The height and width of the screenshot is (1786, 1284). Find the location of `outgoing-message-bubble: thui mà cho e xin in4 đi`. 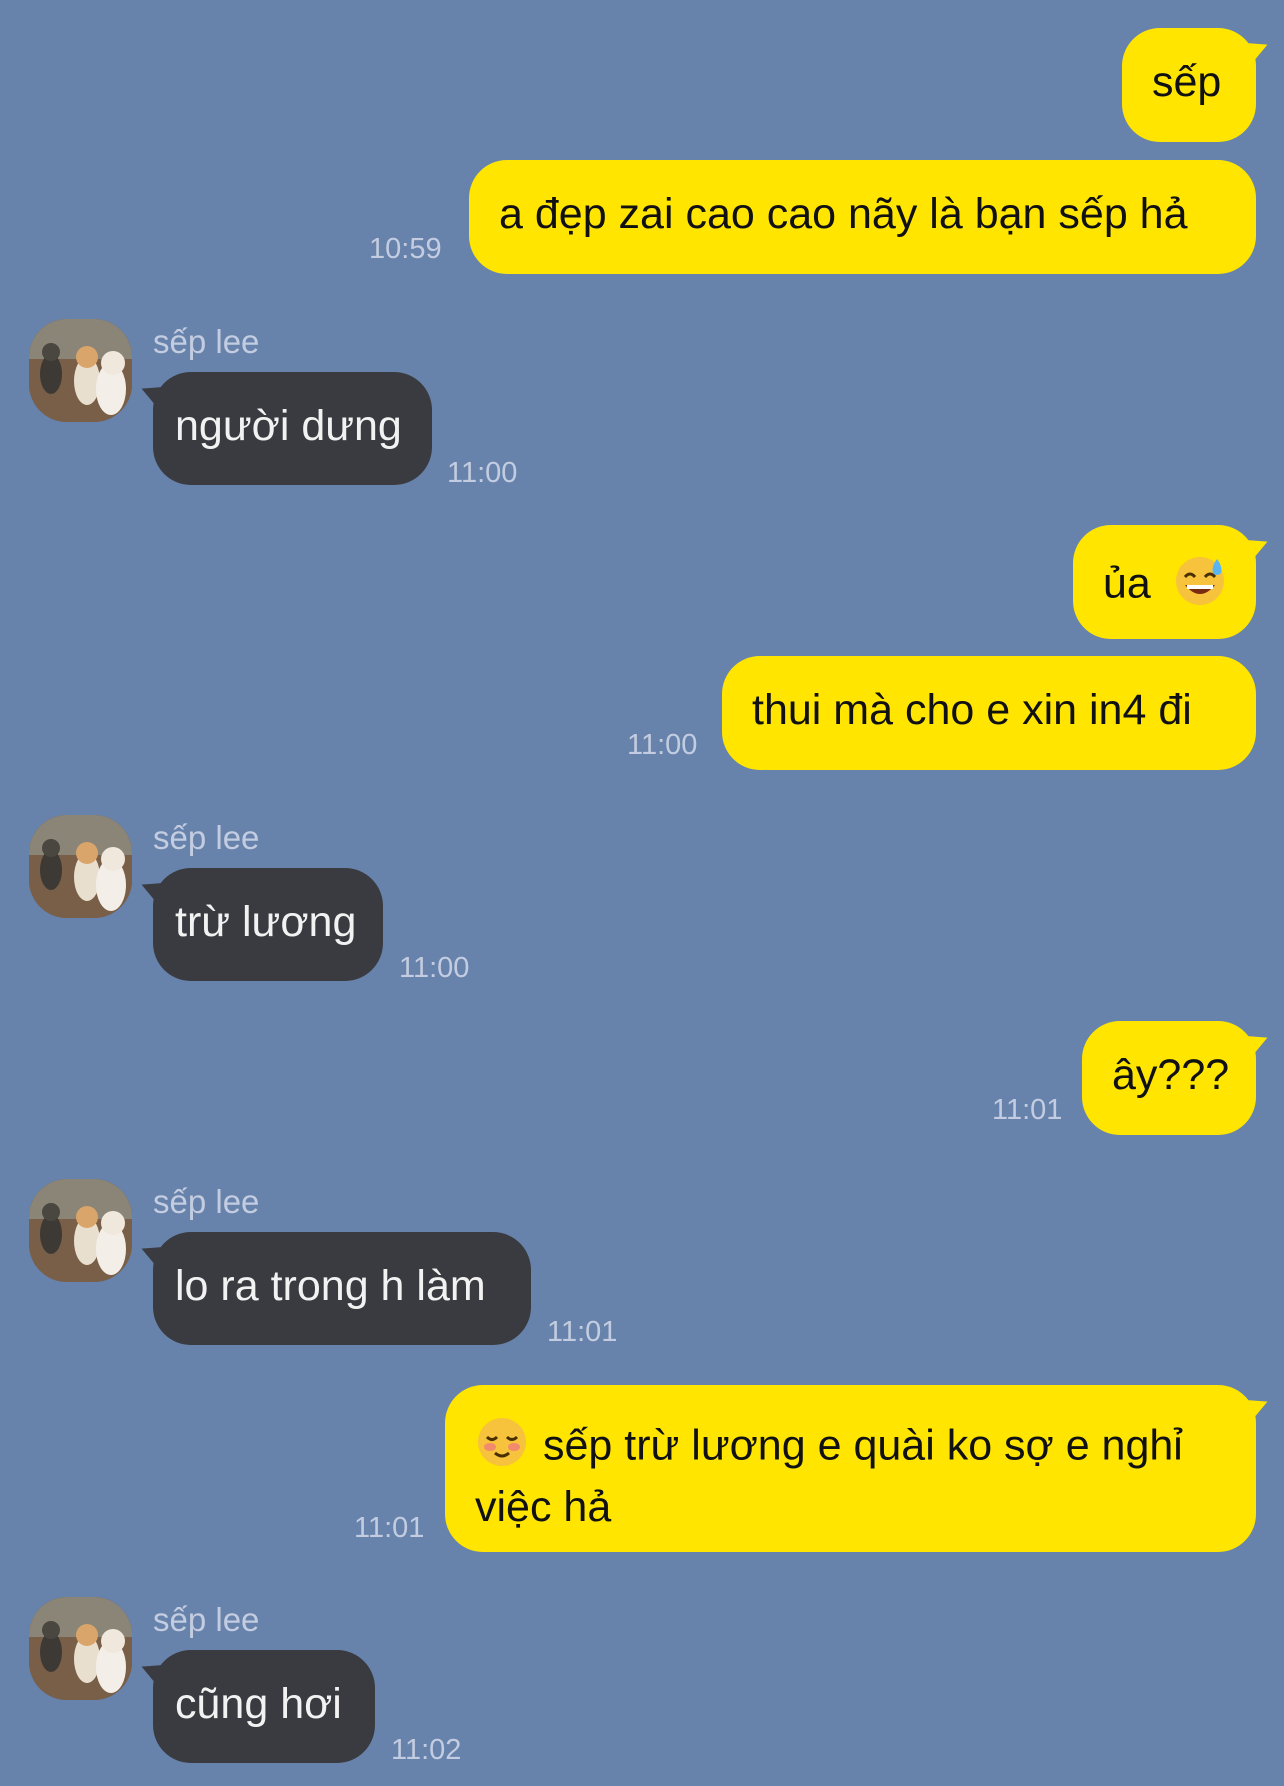

outgoing-message-bubble: thui mà cho e xin in4 đi is located at coordinates (989, 713).